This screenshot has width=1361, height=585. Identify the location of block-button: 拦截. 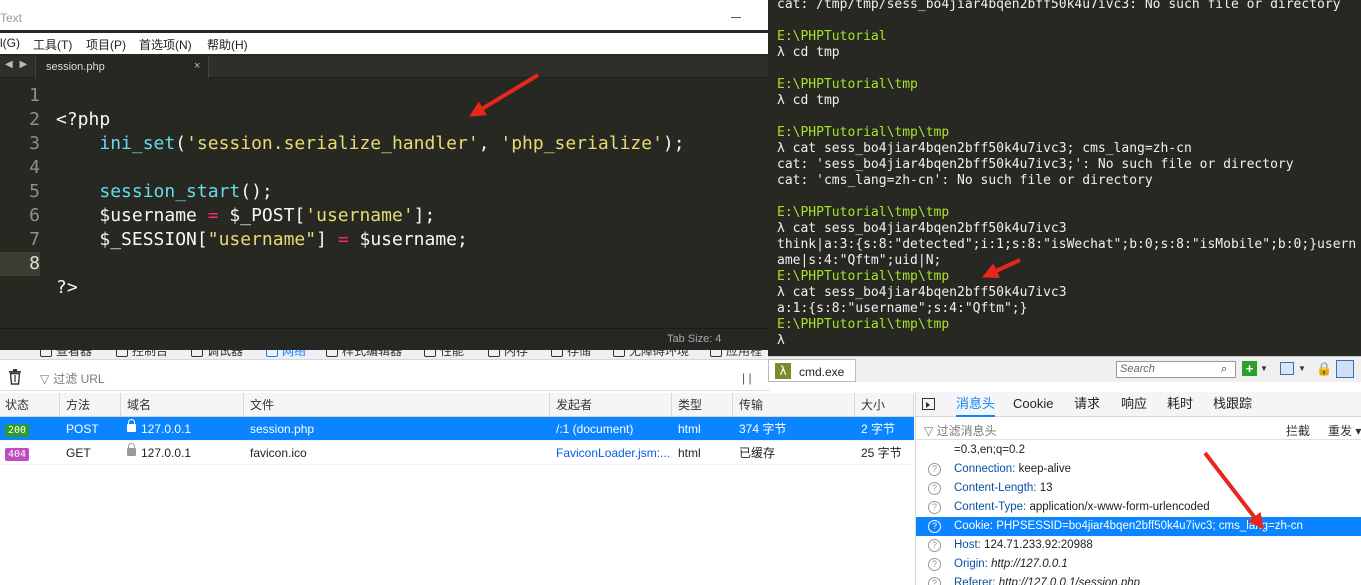
(1298, 430).